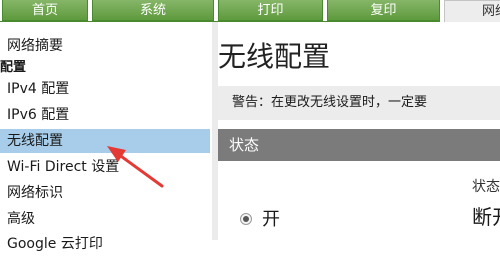  Describe the element at coordinates (486, 187) in the screenshot. I see `status-column-label: 状态` at that location.